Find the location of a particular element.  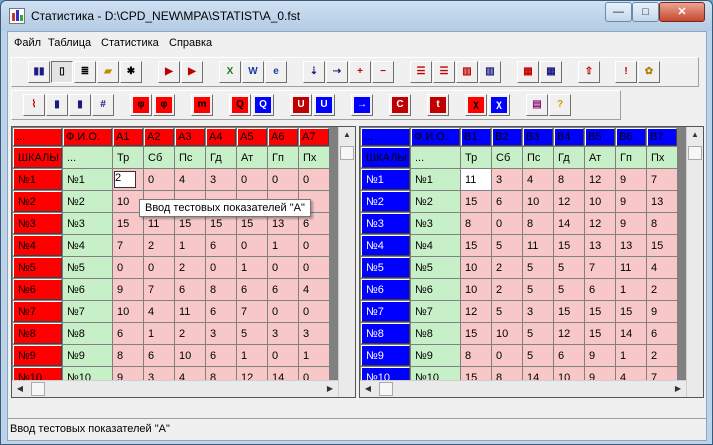

insert-row-icon: ☰ is located at coordinates (421, 72).